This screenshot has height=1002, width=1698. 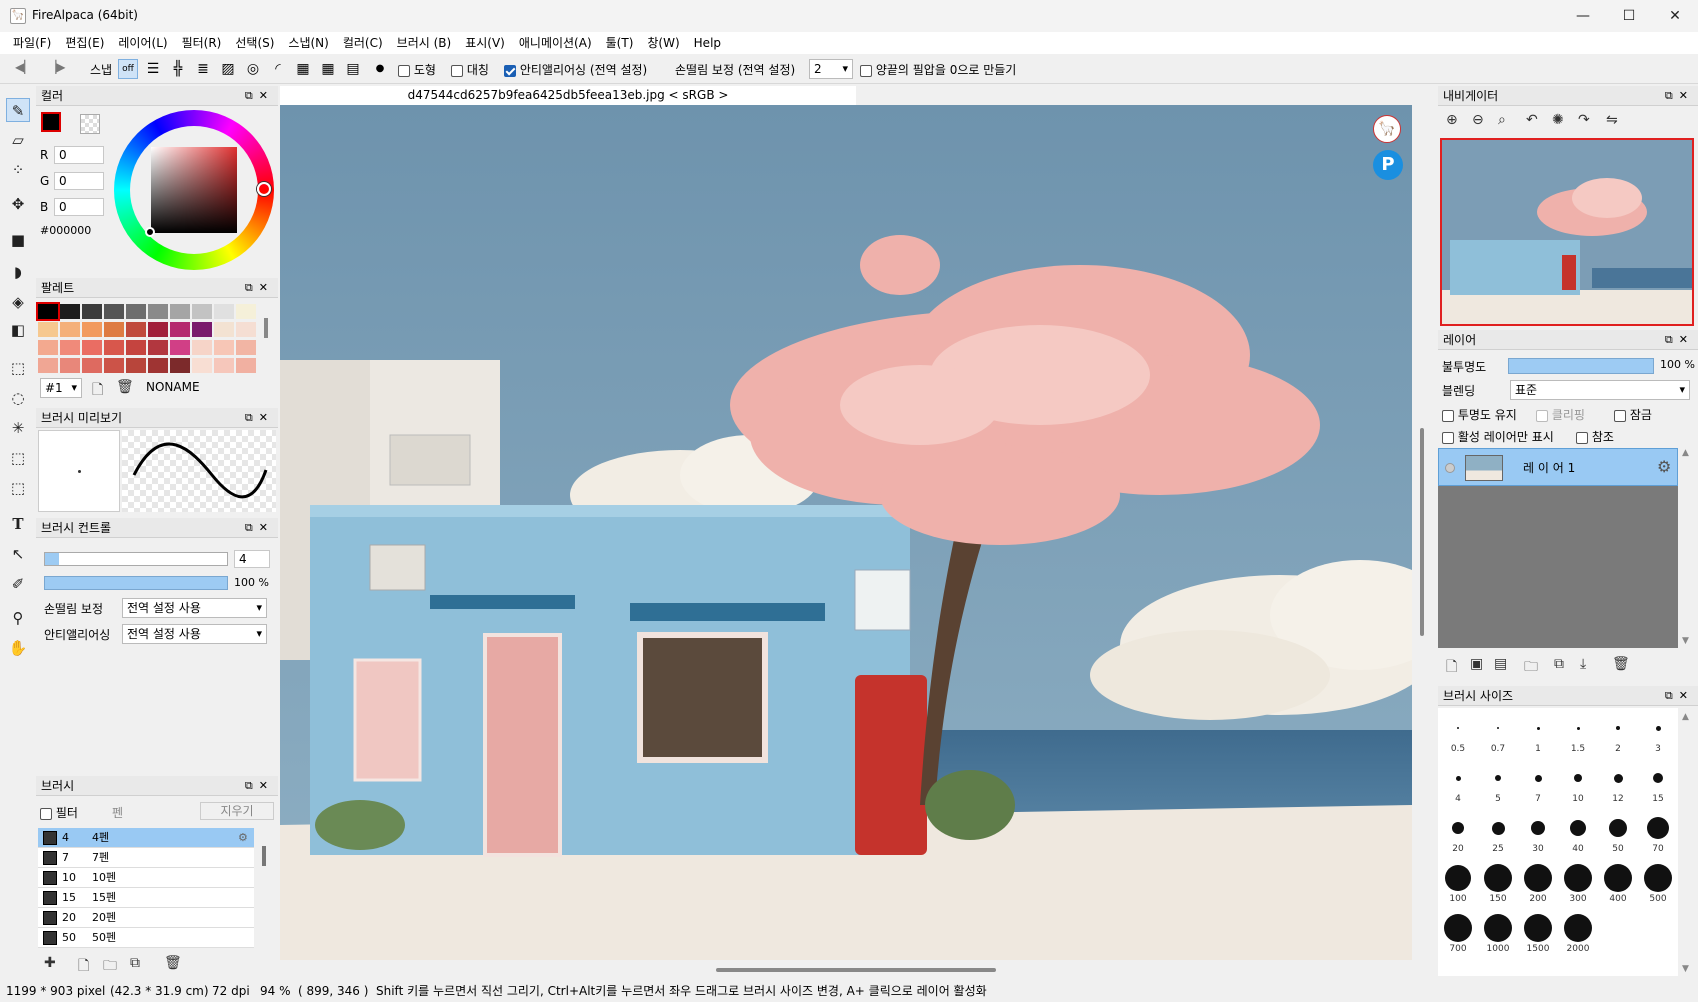 I want to click on snap-perspective-icon: ▤, so click(x=353, y=69).